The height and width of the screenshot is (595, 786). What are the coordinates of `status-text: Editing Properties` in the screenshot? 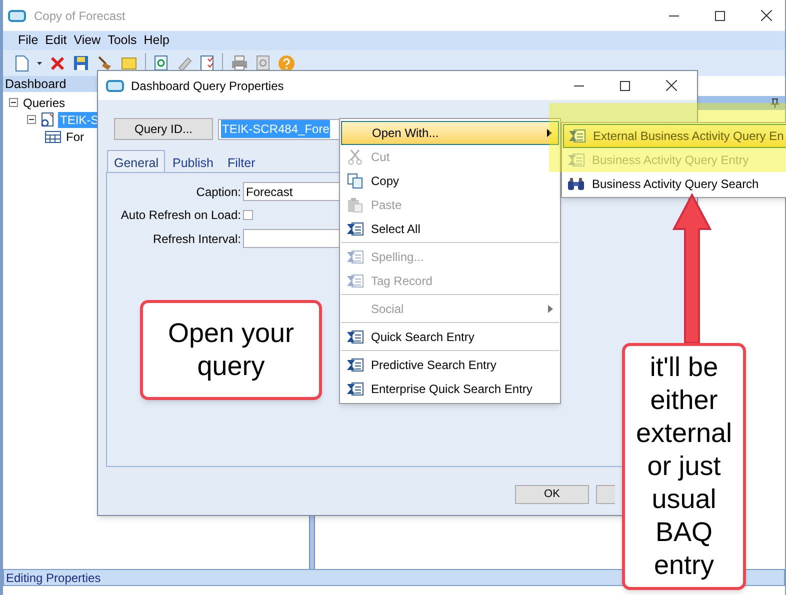 It's located at (53, 578).